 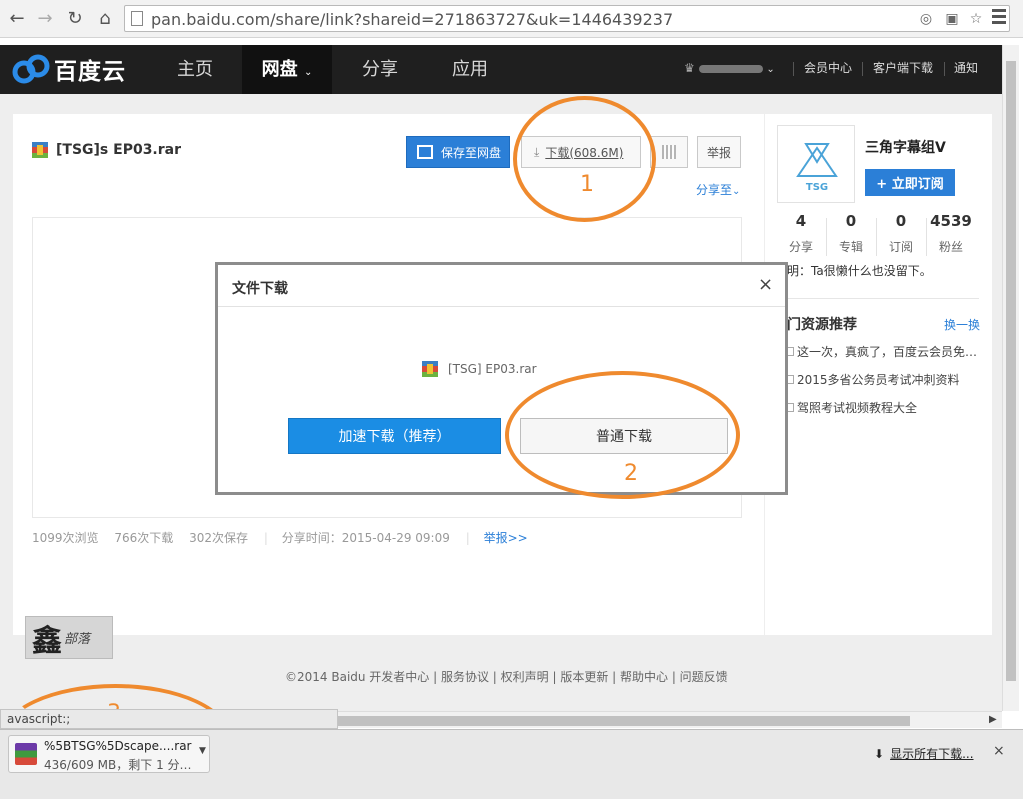 I want to click on save-count: 302次保存, so click(x=219, y=538).